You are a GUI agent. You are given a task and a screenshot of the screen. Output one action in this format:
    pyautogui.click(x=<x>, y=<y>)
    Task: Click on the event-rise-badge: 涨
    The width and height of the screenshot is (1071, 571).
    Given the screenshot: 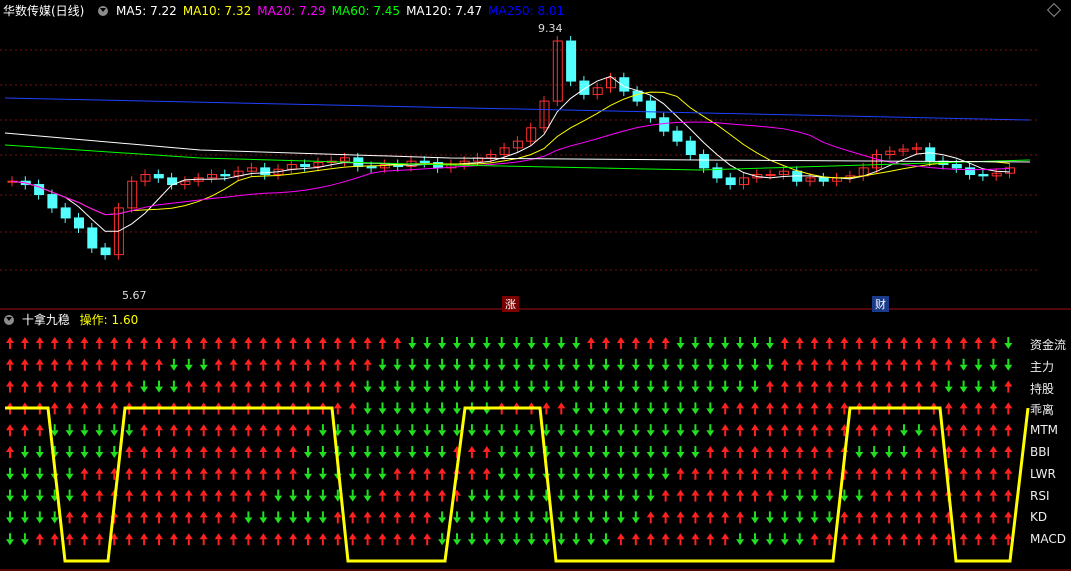 What is the action you would take?
    pyautogui.click(x=510, y=304)
    